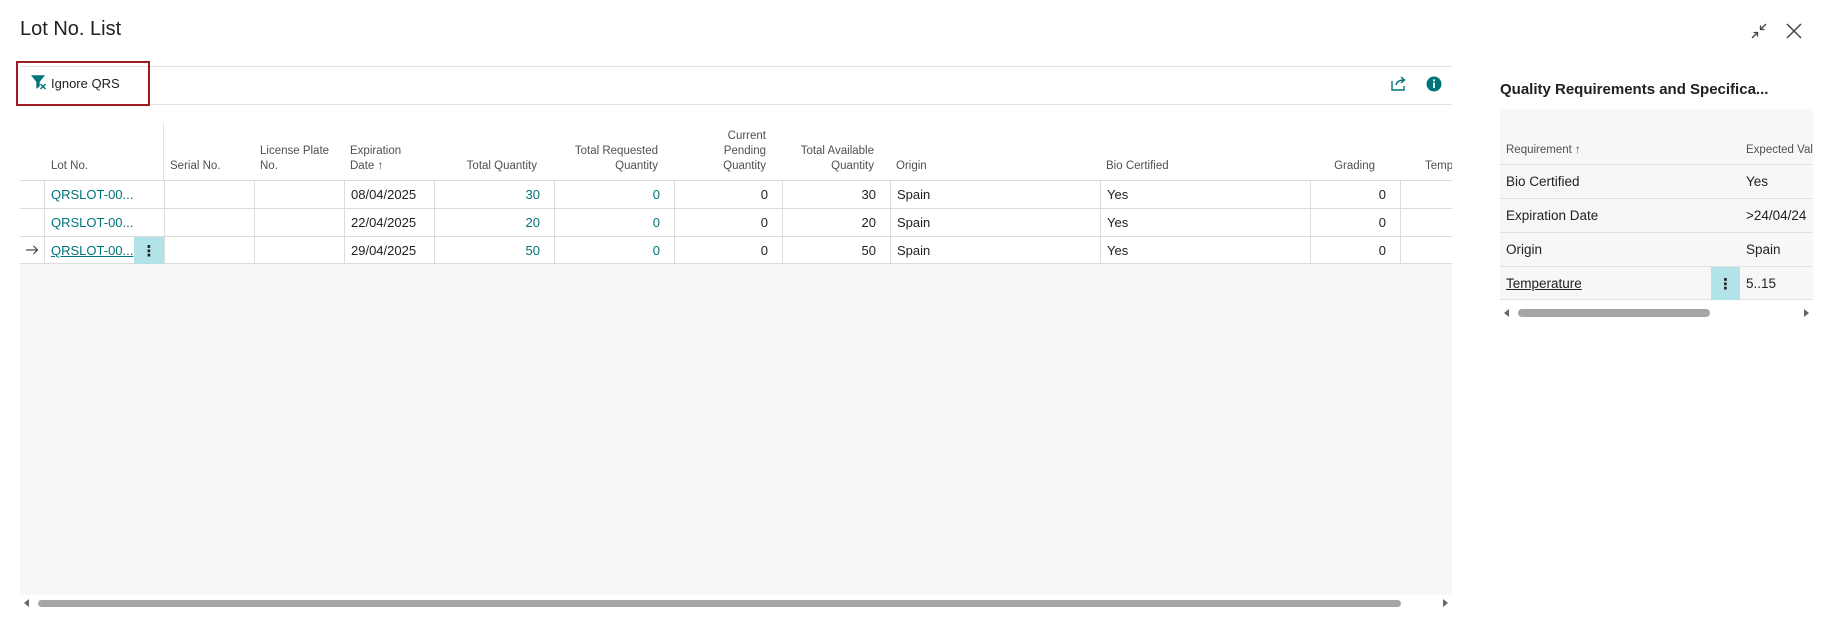 This screenshot has width=1828, height=619. What do you see at coordinates (71, 29) in the screenshot?
I see `page-title: Lot No. List` at bounding box center [71, 29].